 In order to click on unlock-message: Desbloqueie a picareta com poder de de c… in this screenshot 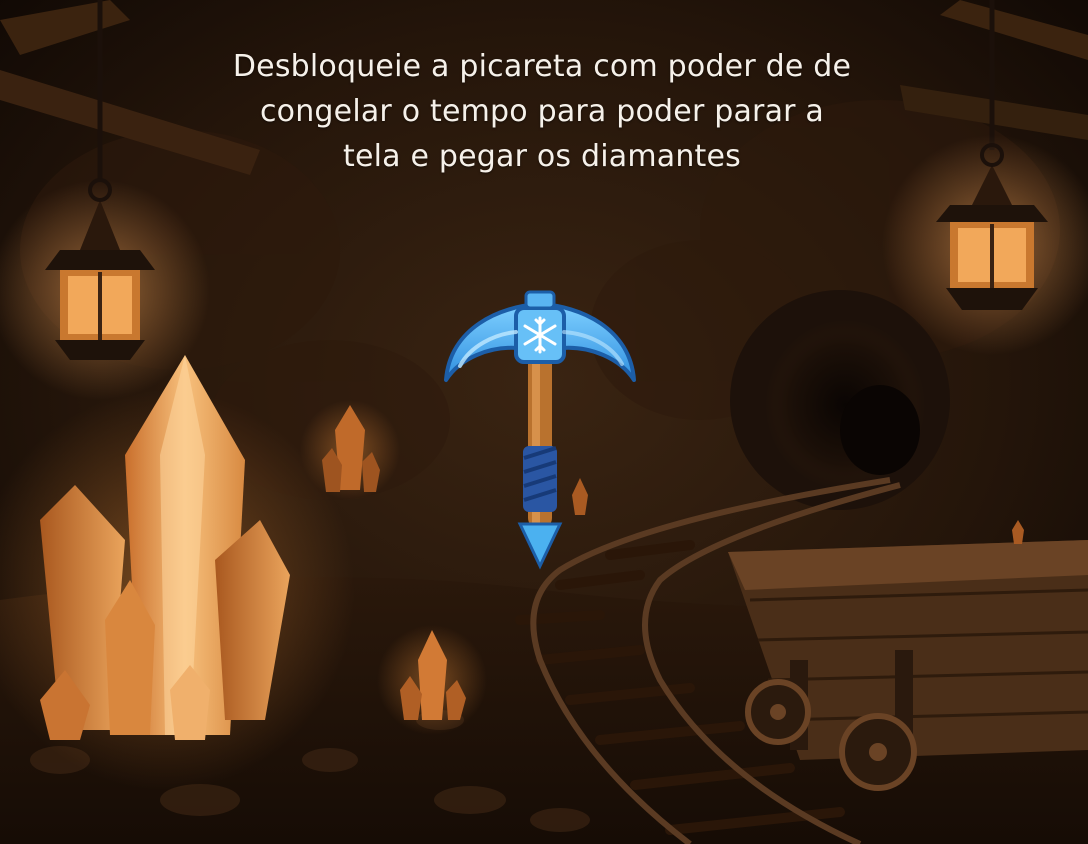, I will do `click(542, 111)`.